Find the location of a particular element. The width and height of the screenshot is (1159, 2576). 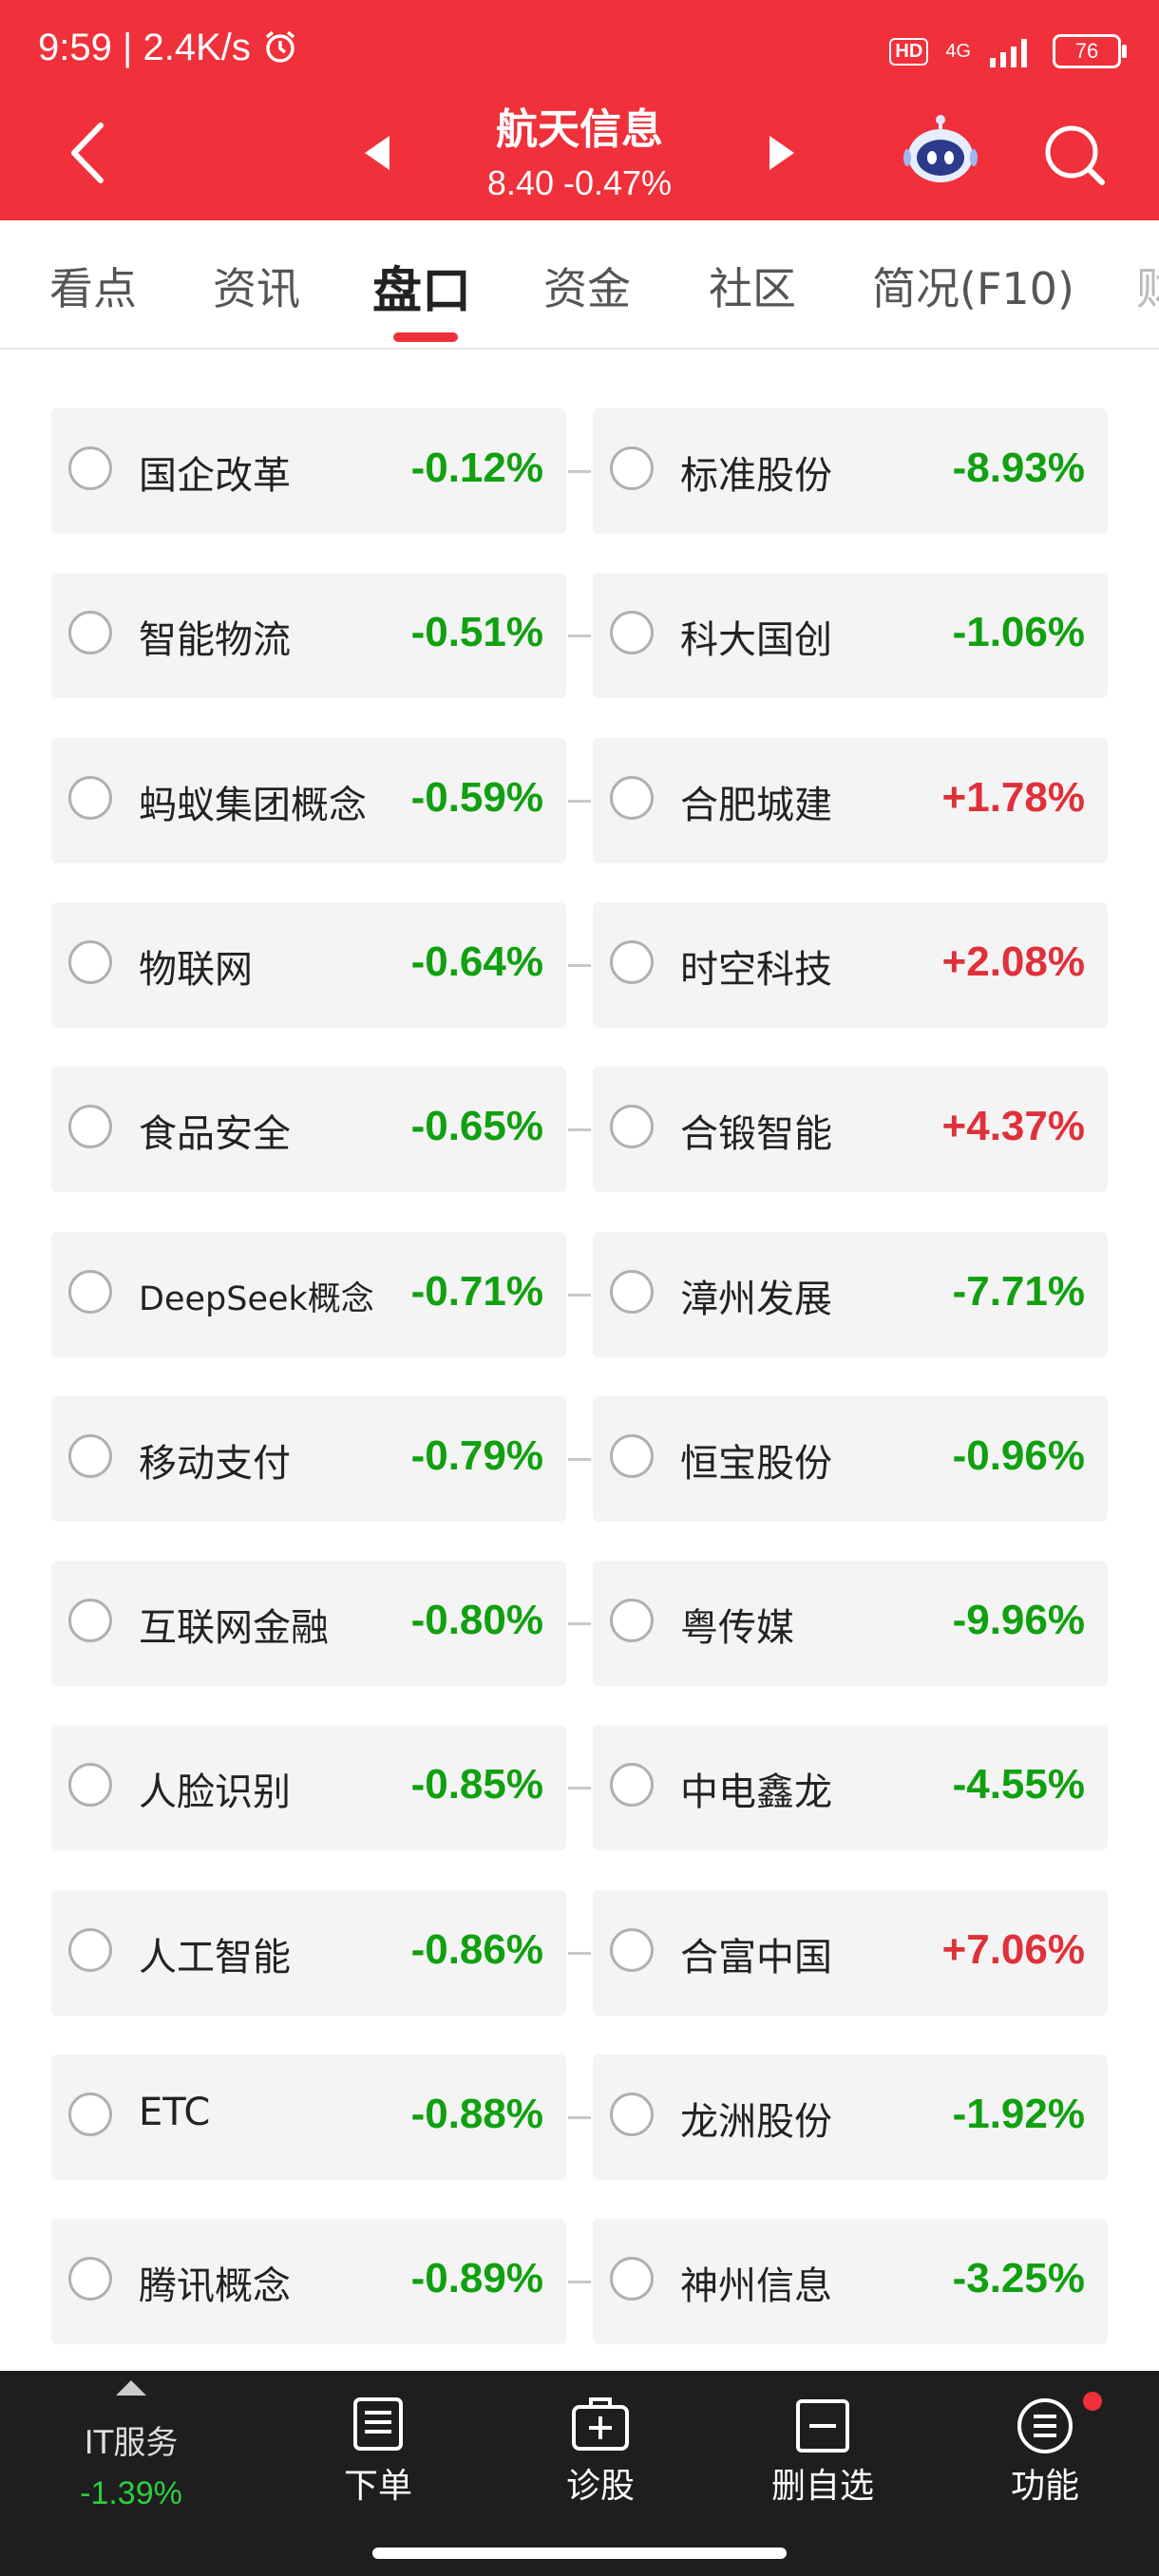

item-change-pct: +4.37% is located at coordinates (1013, 1126).